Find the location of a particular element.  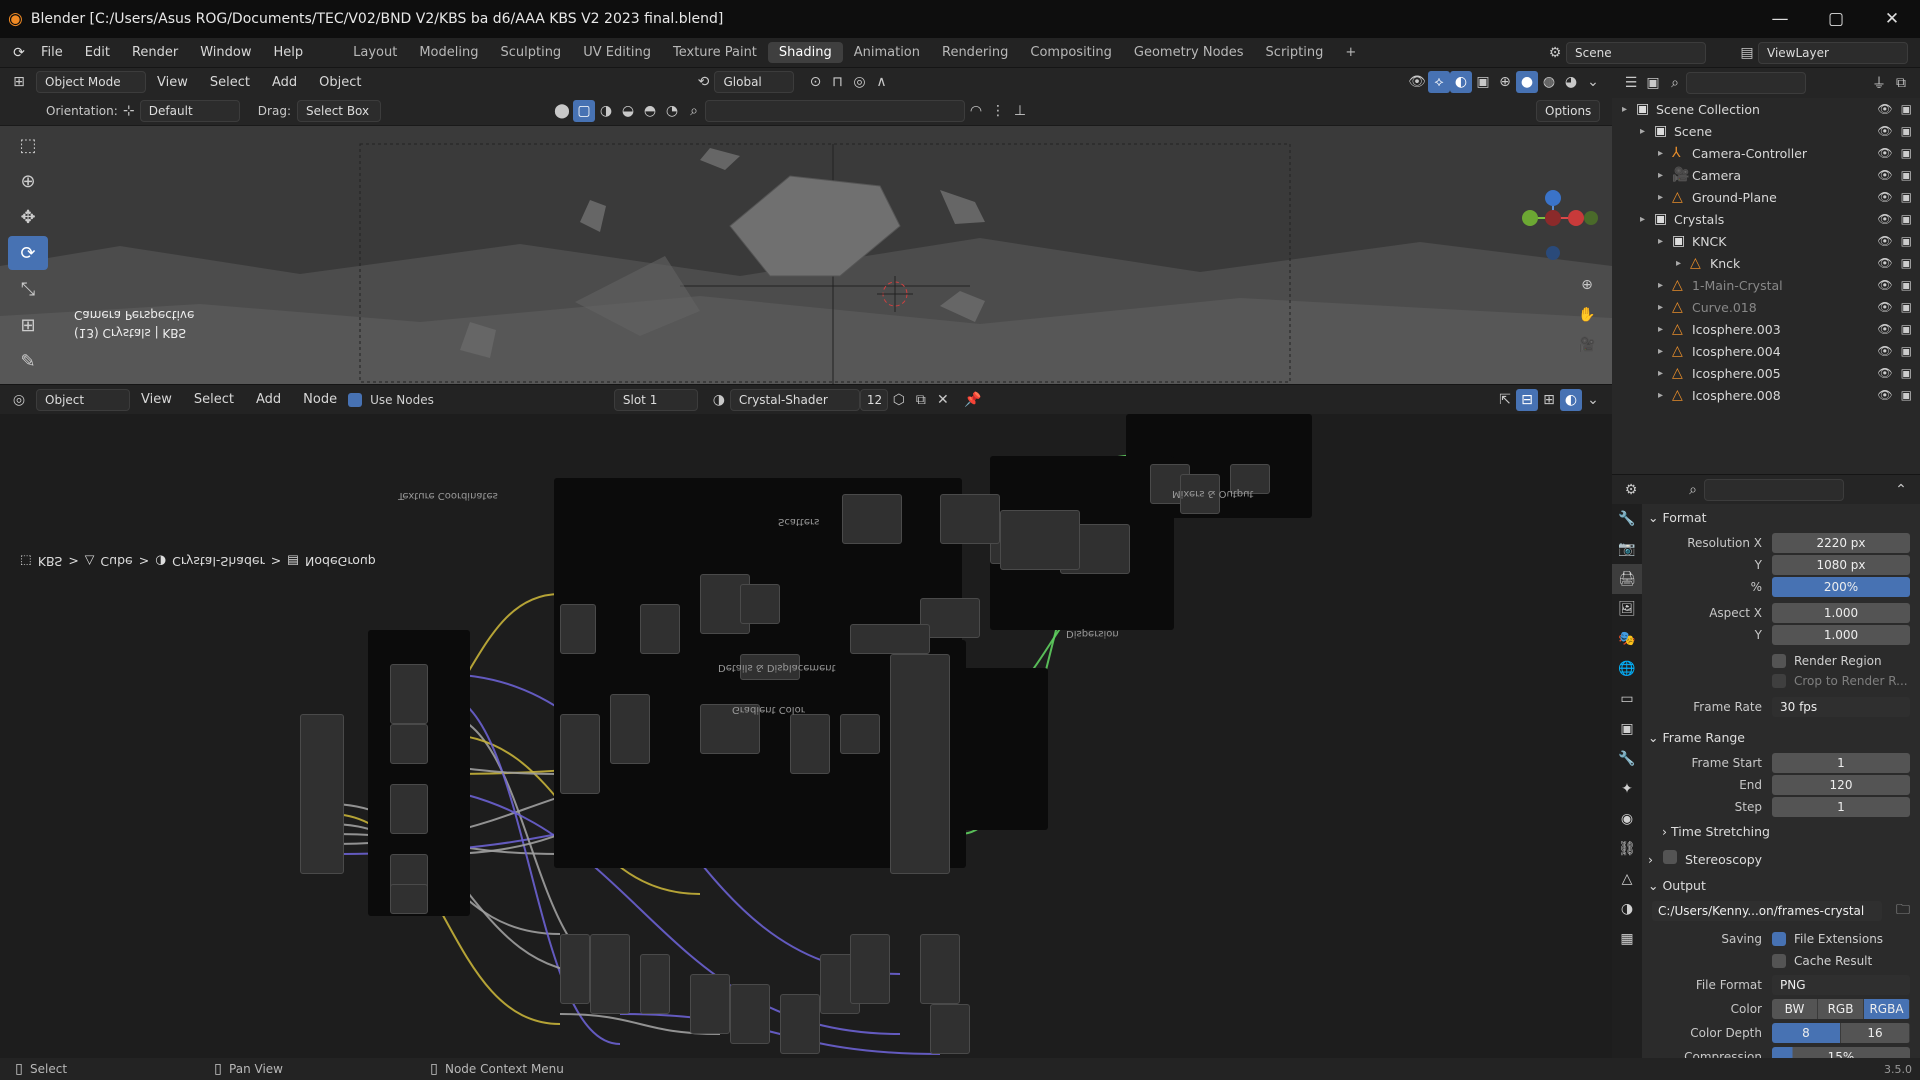

color-rgb-option: RGB is located at coordinates (1841, 1009).